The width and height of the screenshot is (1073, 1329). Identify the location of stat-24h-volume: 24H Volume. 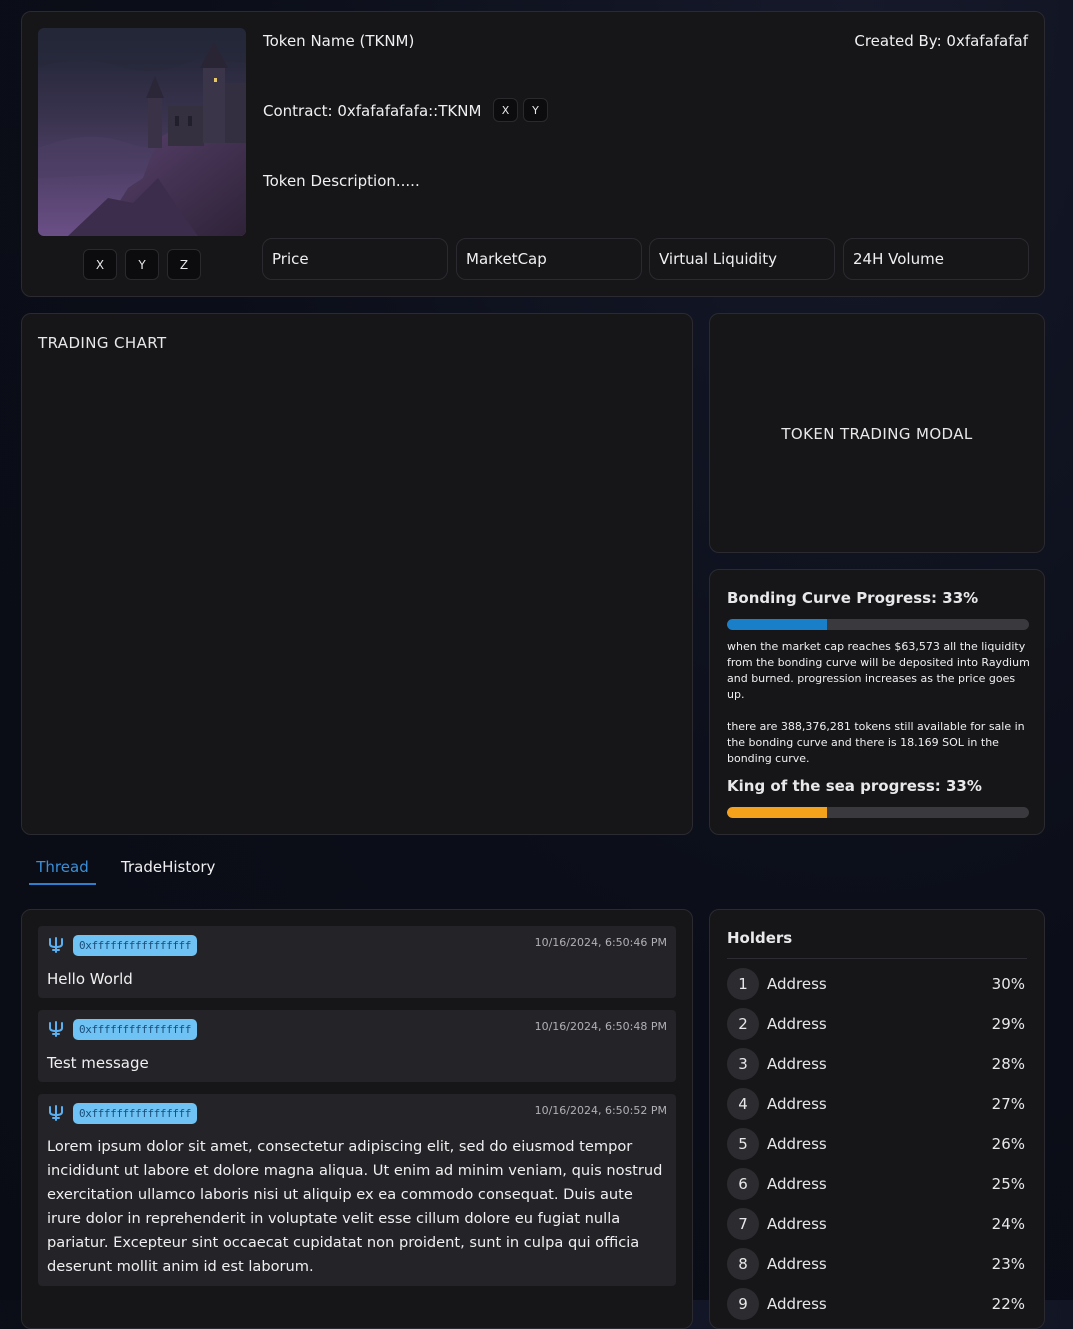
(936, 259).